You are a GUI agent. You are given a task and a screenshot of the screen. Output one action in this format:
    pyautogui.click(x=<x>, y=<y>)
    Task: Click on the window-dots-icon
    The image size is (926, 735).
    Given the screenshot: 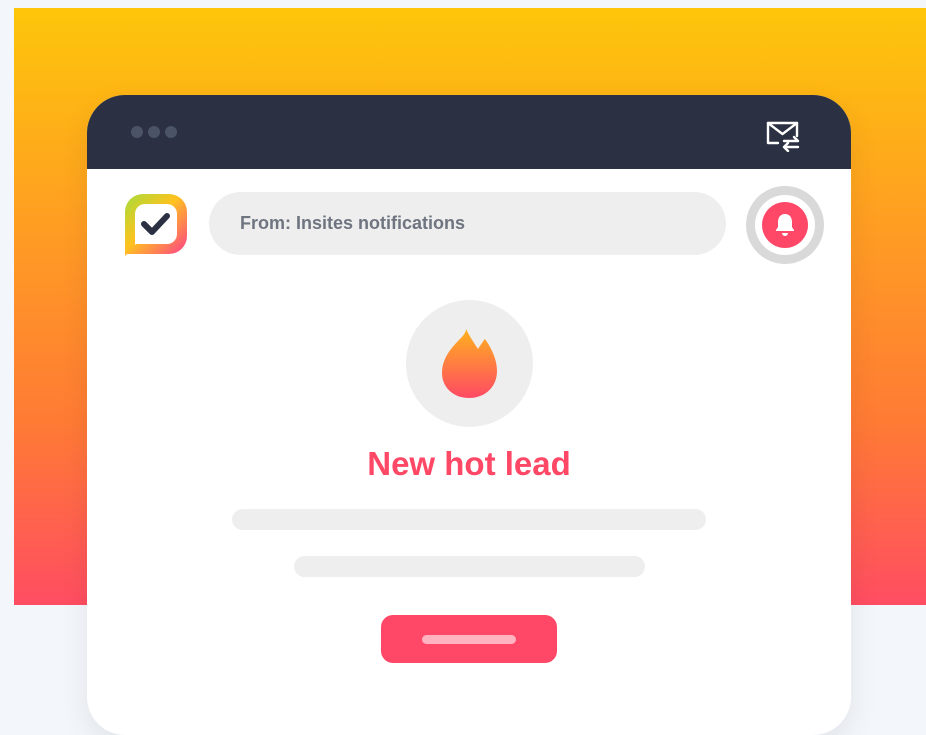 What is the action you would take?
    pyautogui.click(x=154, y=132)
    